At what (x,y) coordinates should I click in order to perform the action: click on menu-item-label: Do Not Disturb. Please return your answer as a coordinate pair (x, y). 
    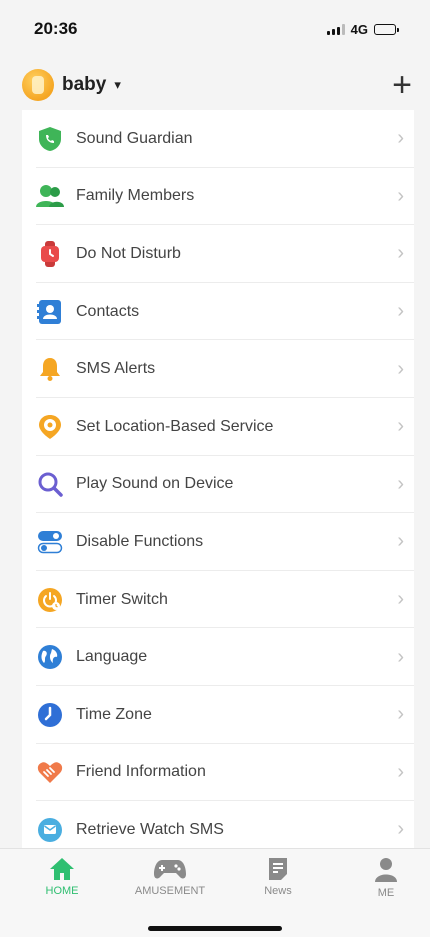
    Looking at the image, I should click on (128, 253).